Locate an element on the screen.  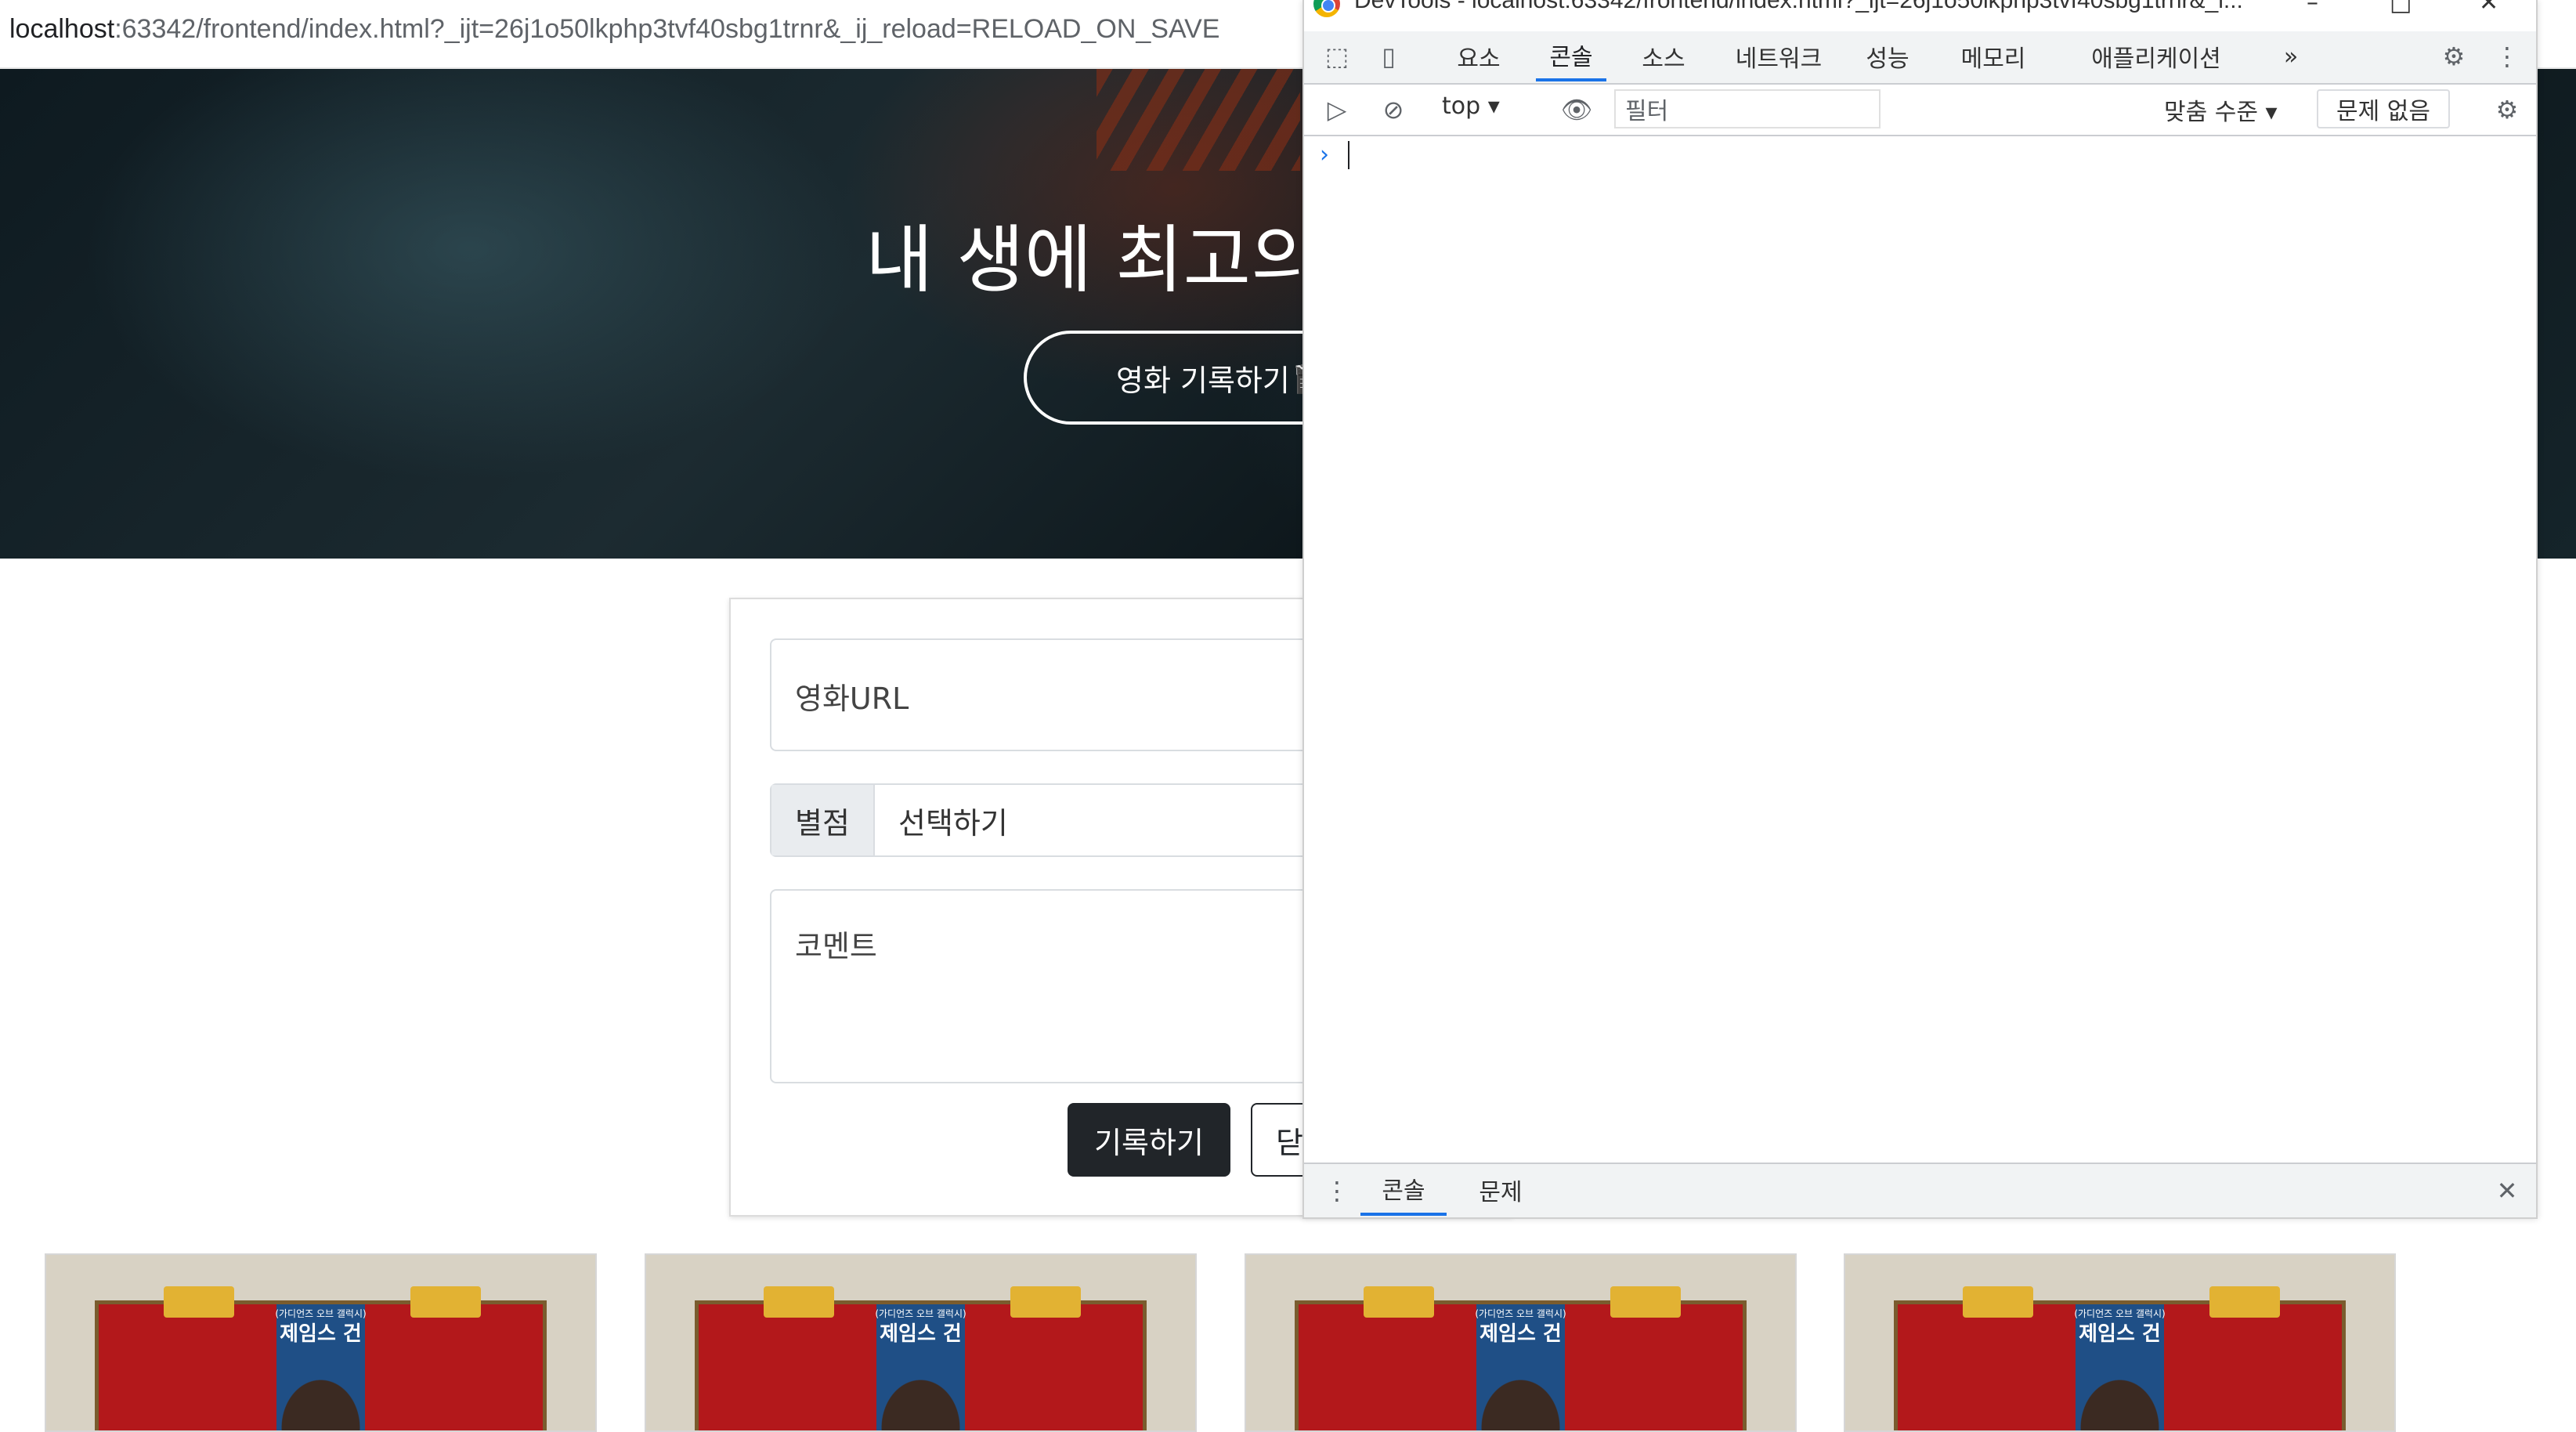
hero-title: 내 생에 최고의 is located at coordinates (1092, 261).